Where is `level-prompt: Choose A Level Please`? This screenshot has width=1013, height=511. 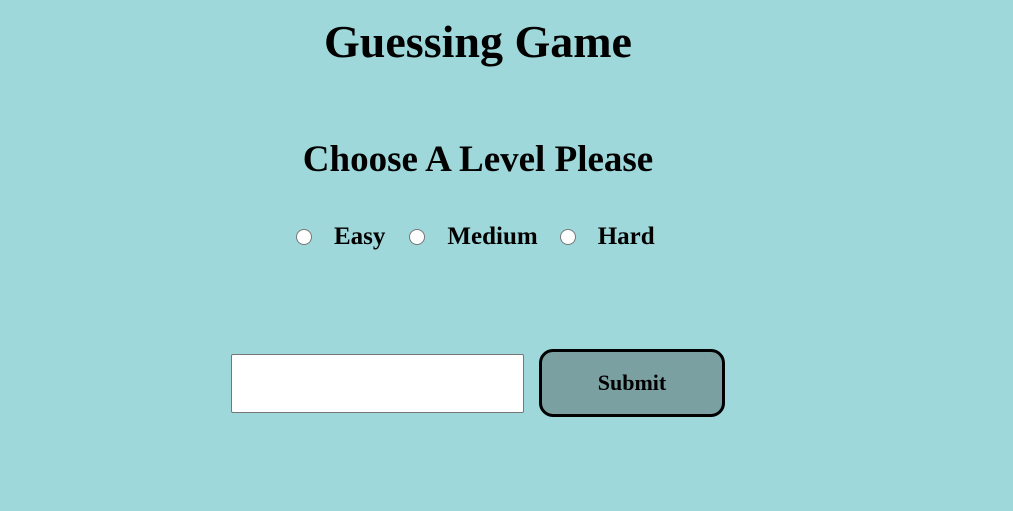
level-prompt: Choose A Level Please is located at coordinates (478, 159).